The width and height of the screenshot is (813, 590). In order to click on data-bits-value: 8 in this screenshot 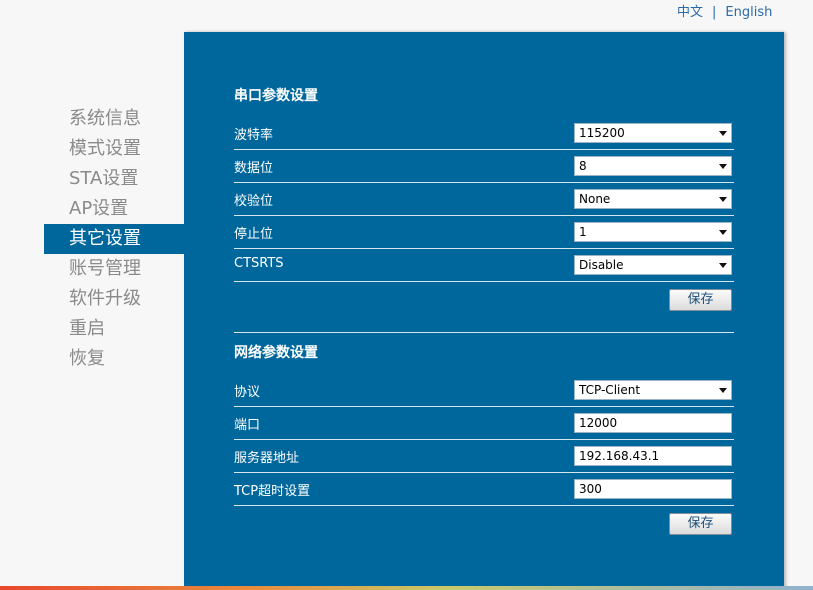, I will do `click(583, 166)`.